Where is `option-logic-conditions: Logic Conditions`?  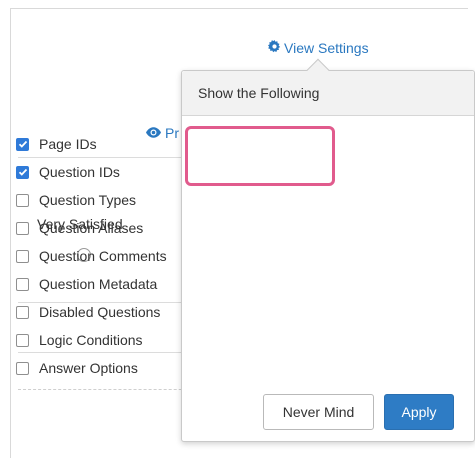
option-logic-conditions: Logic Conditions is located at coordinates (79, 340).